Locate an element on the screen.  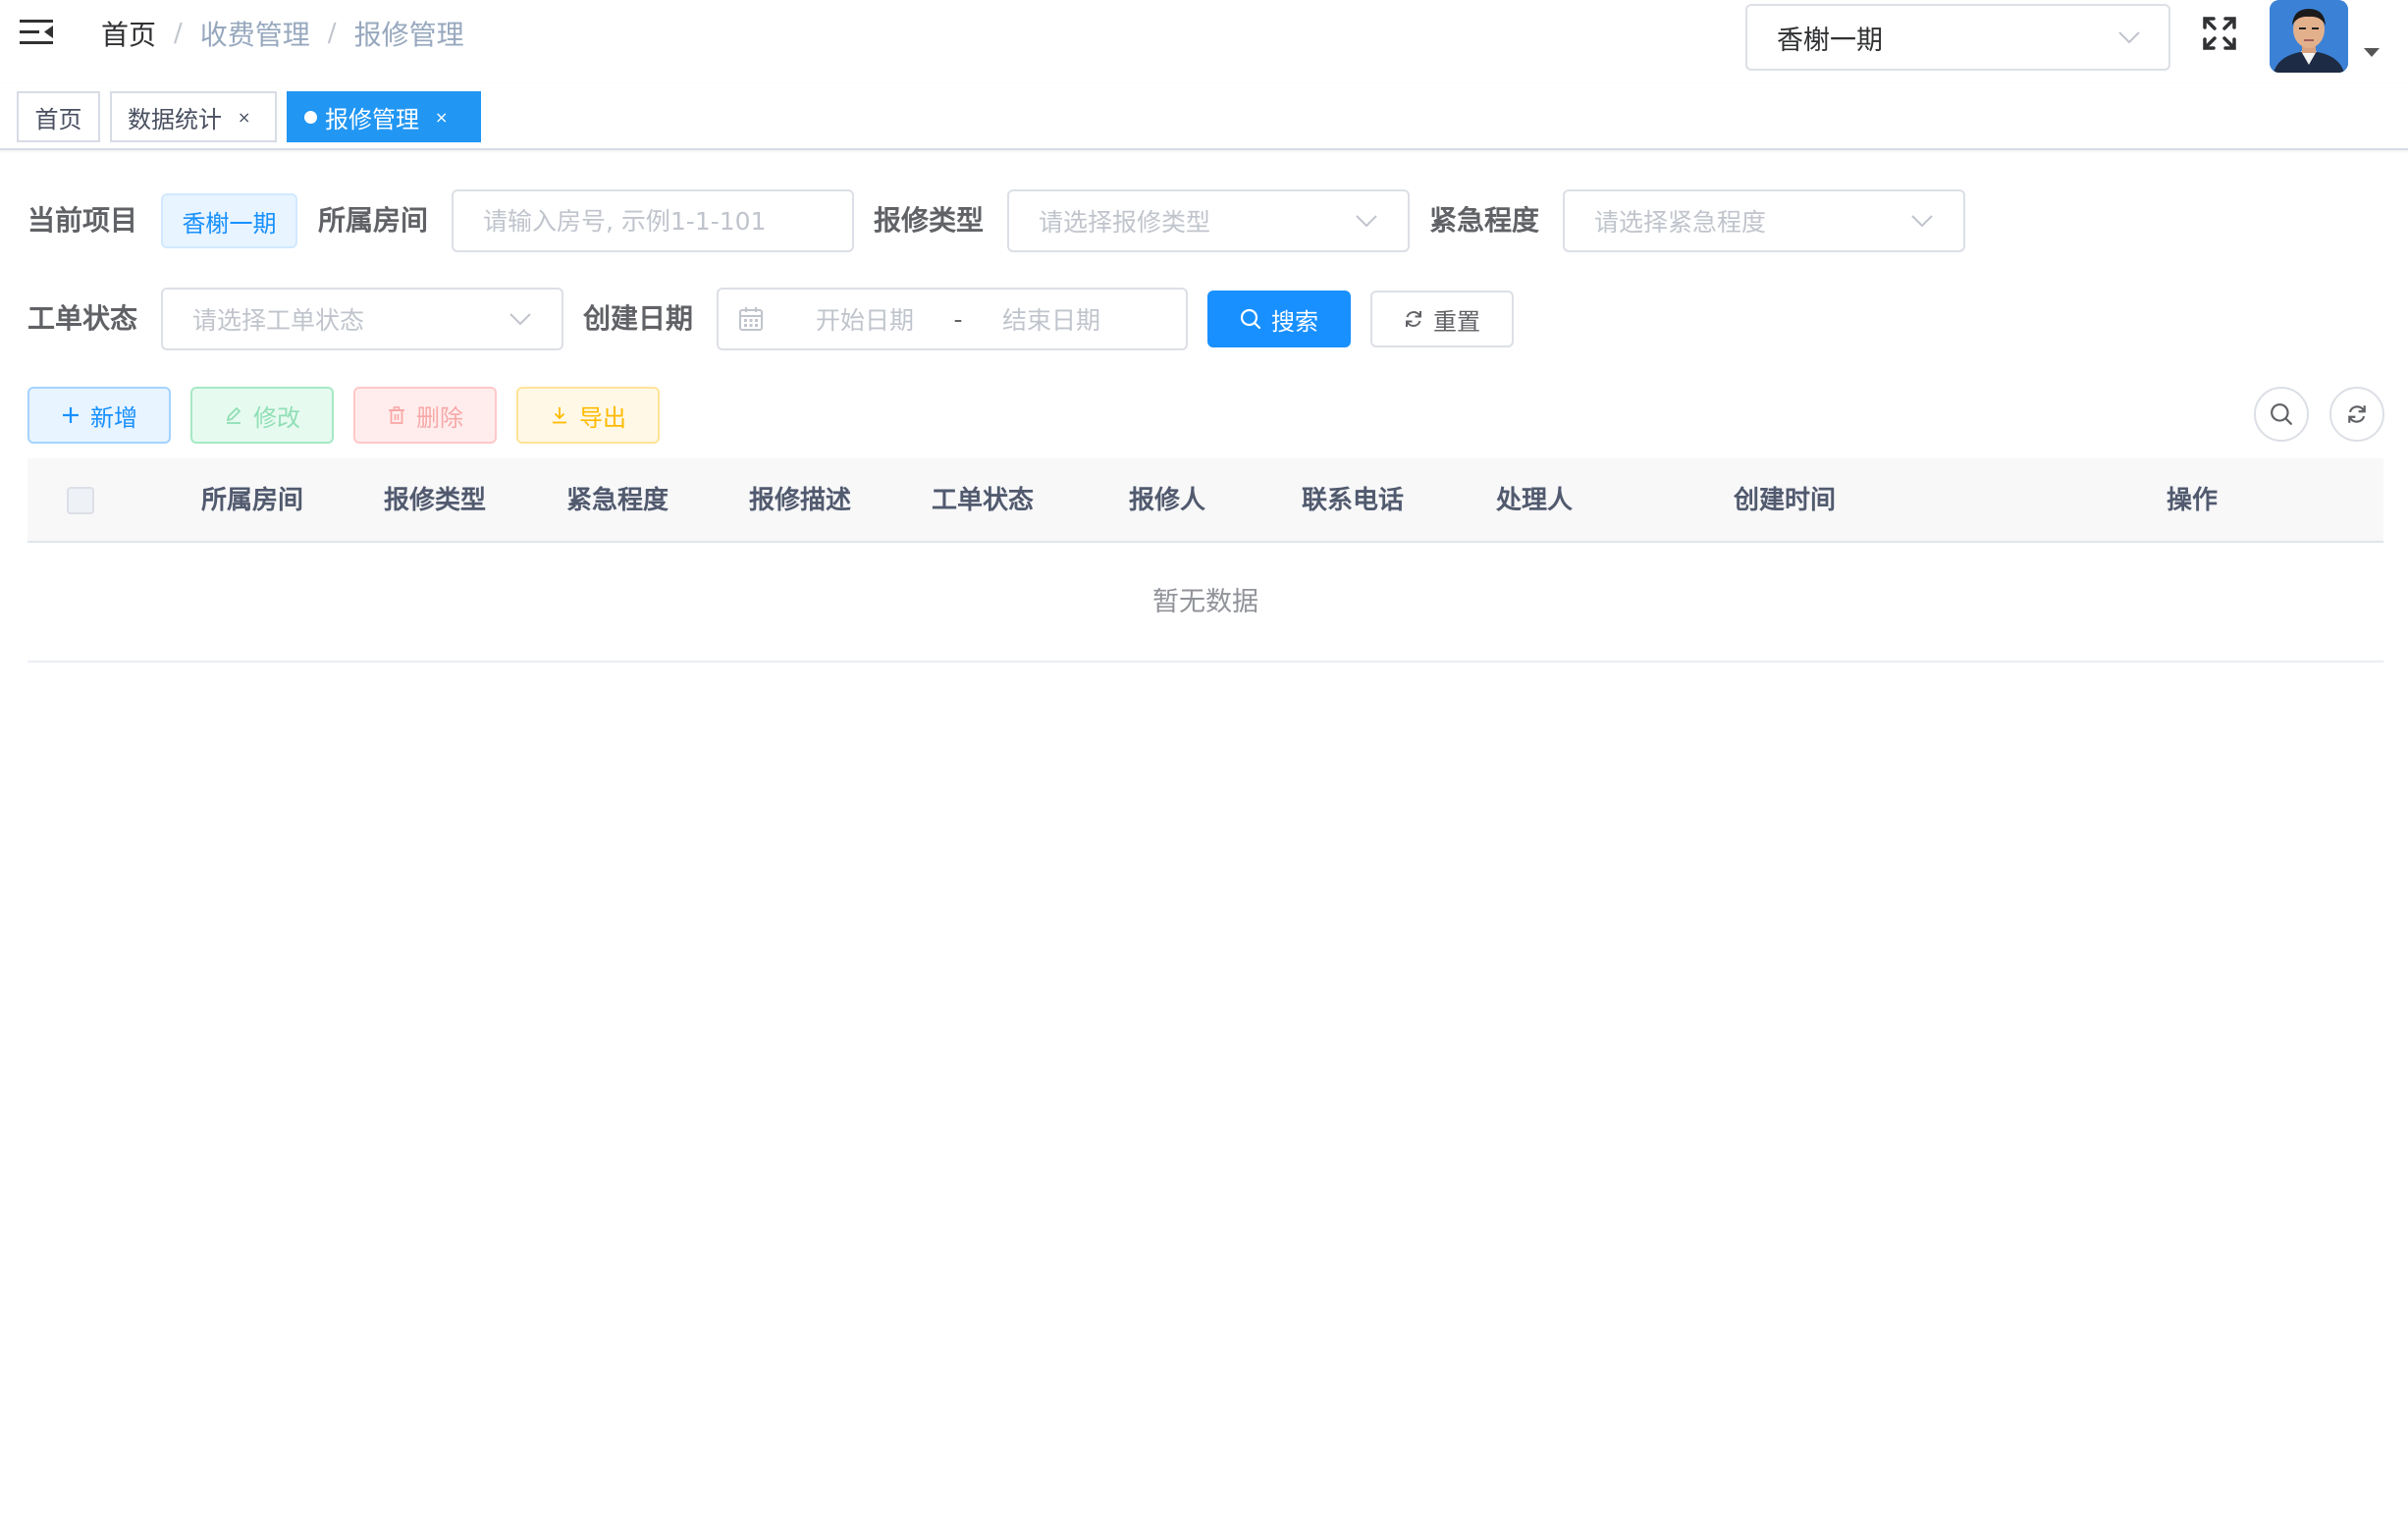
tag-label: 数据统计 is located at coordinates (175, 119).